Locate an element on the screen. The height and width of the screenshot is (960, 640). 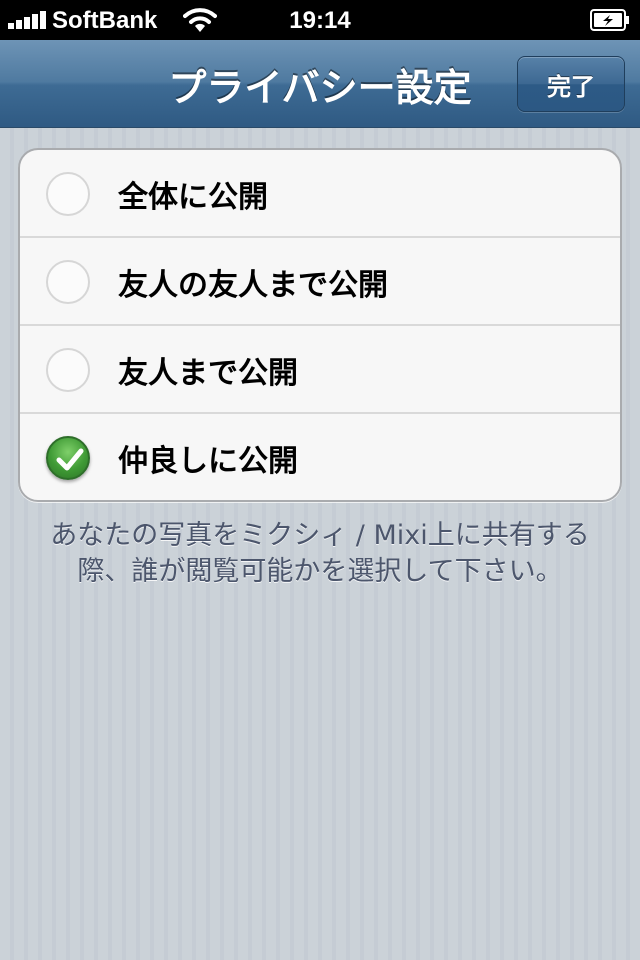
done-button: 完了 is located at coordinates (571, 84).